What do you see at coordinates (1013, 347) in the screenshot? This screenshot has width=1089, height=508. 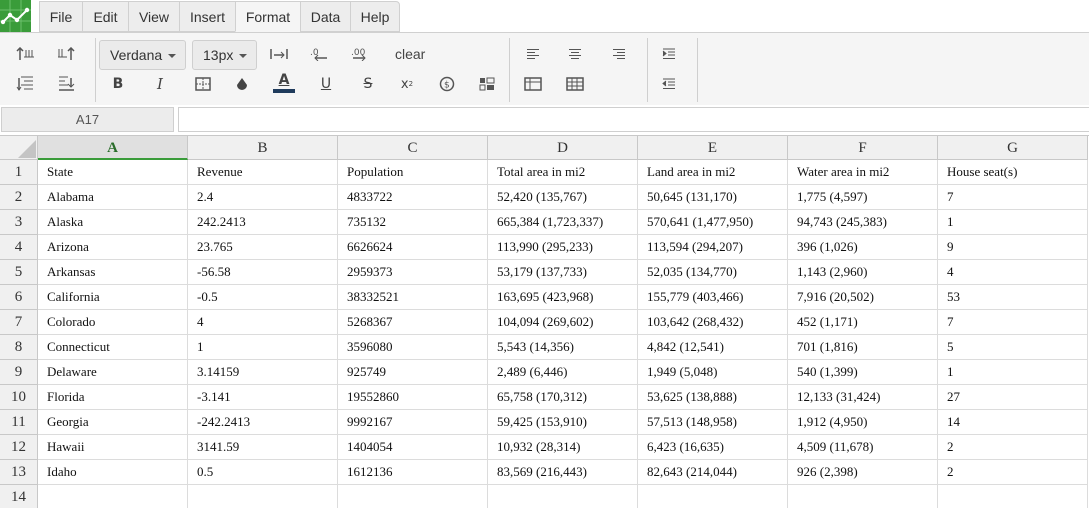 I see `cell-g8: 5` at bounding box center [1013, 347].